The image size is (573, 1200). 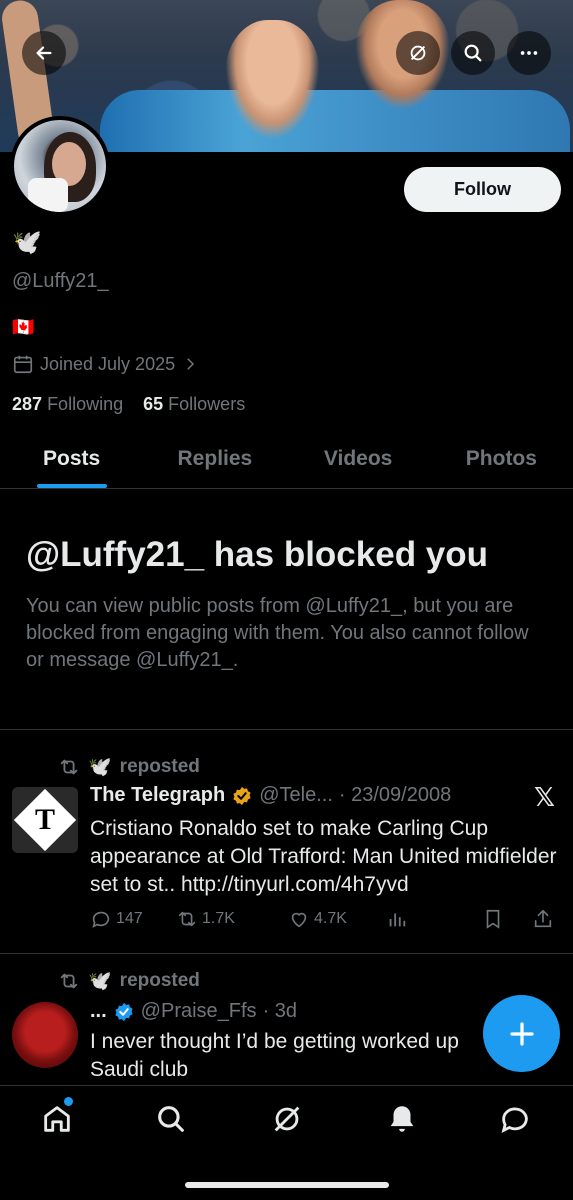 I want to click on followers-link: 65 Followers, so click(x=194, y=404).